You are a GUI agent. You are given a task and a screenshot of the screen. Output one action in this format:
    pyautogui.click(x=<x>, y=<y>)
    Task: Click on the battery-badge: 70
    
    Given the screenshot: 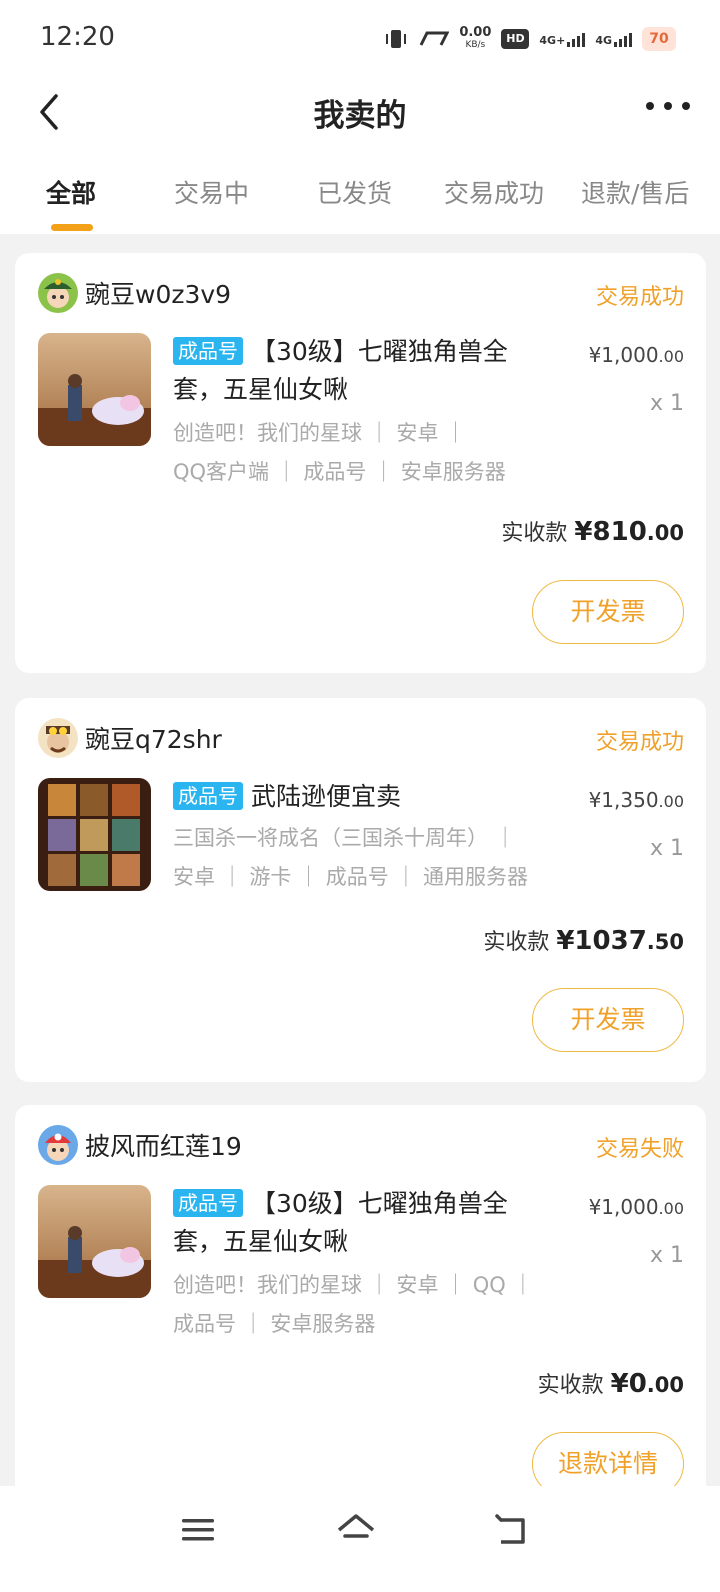 What is the action you would take?
    pyautogui.click(x=659, y=39)
    